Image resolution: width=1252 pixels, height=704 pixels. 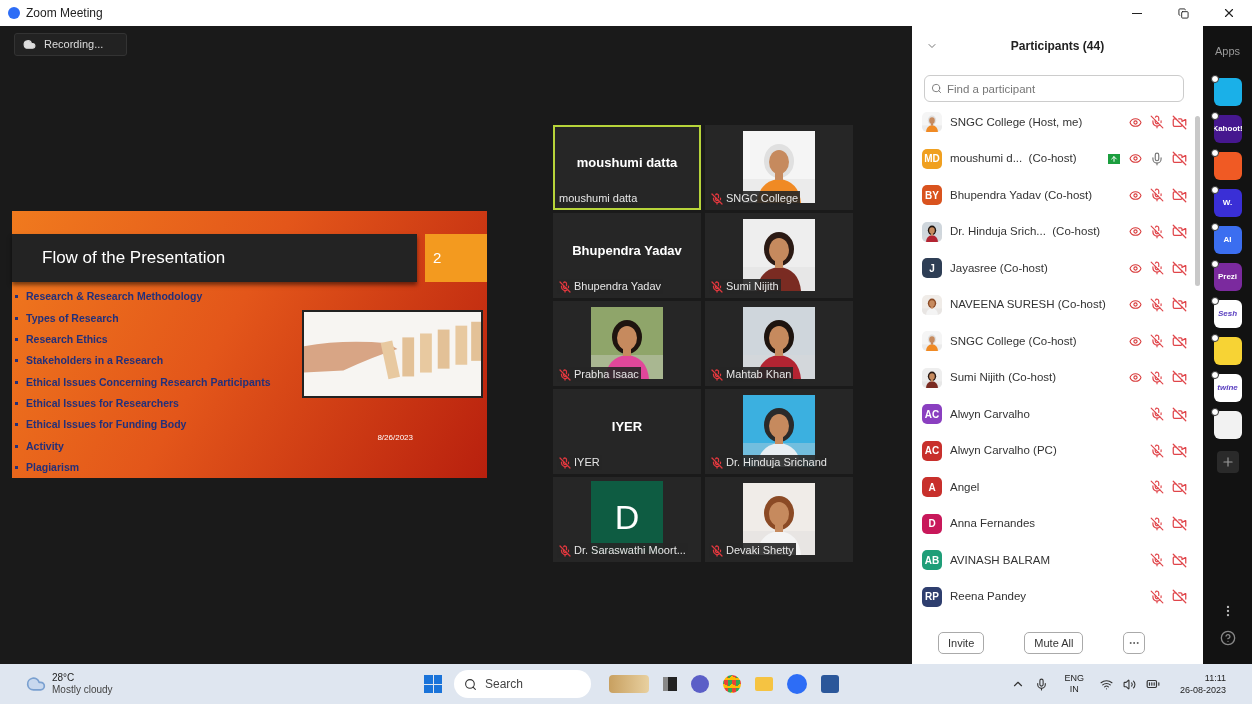 I want to click on video-tile: Sumi Nijith, so click(x=779, y=255).